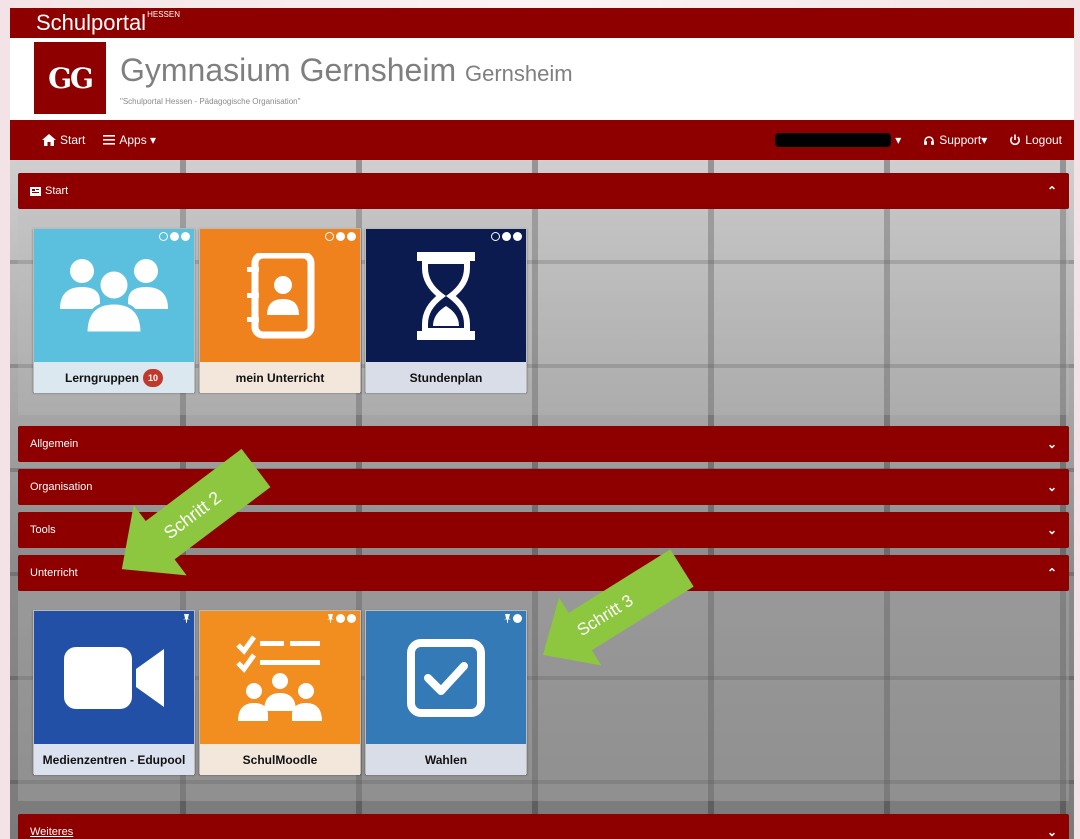 This screenshot has height=839, width=1080. I want to click on panel-organisation-title: Organisation, so click(61, 487).